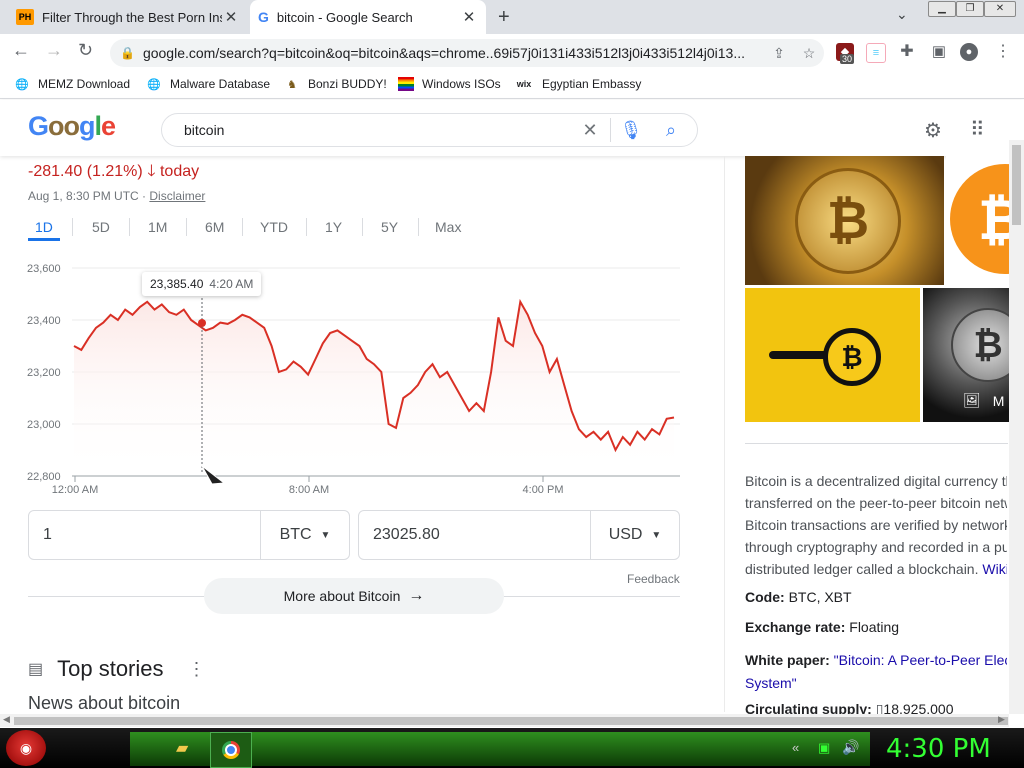 The height and width of the screenshot is (768, 1024). What do you see at coordinates (1001, 719) in the screenshot?
I see `scroll-right-arrow-icon: ▶` at bounding box center [1001, 719].